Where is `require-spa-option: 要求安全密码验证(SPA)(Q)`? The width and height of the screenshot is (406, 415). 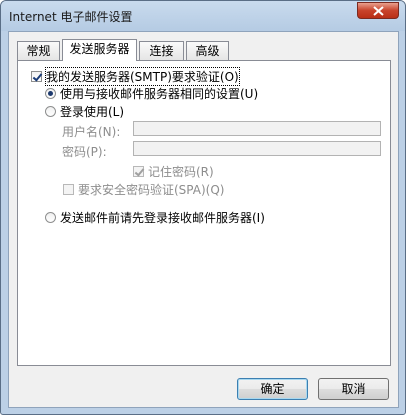
require-spa-option: 要求安全密码验证(SPA)(Q) is located at coordinates (143, 189).